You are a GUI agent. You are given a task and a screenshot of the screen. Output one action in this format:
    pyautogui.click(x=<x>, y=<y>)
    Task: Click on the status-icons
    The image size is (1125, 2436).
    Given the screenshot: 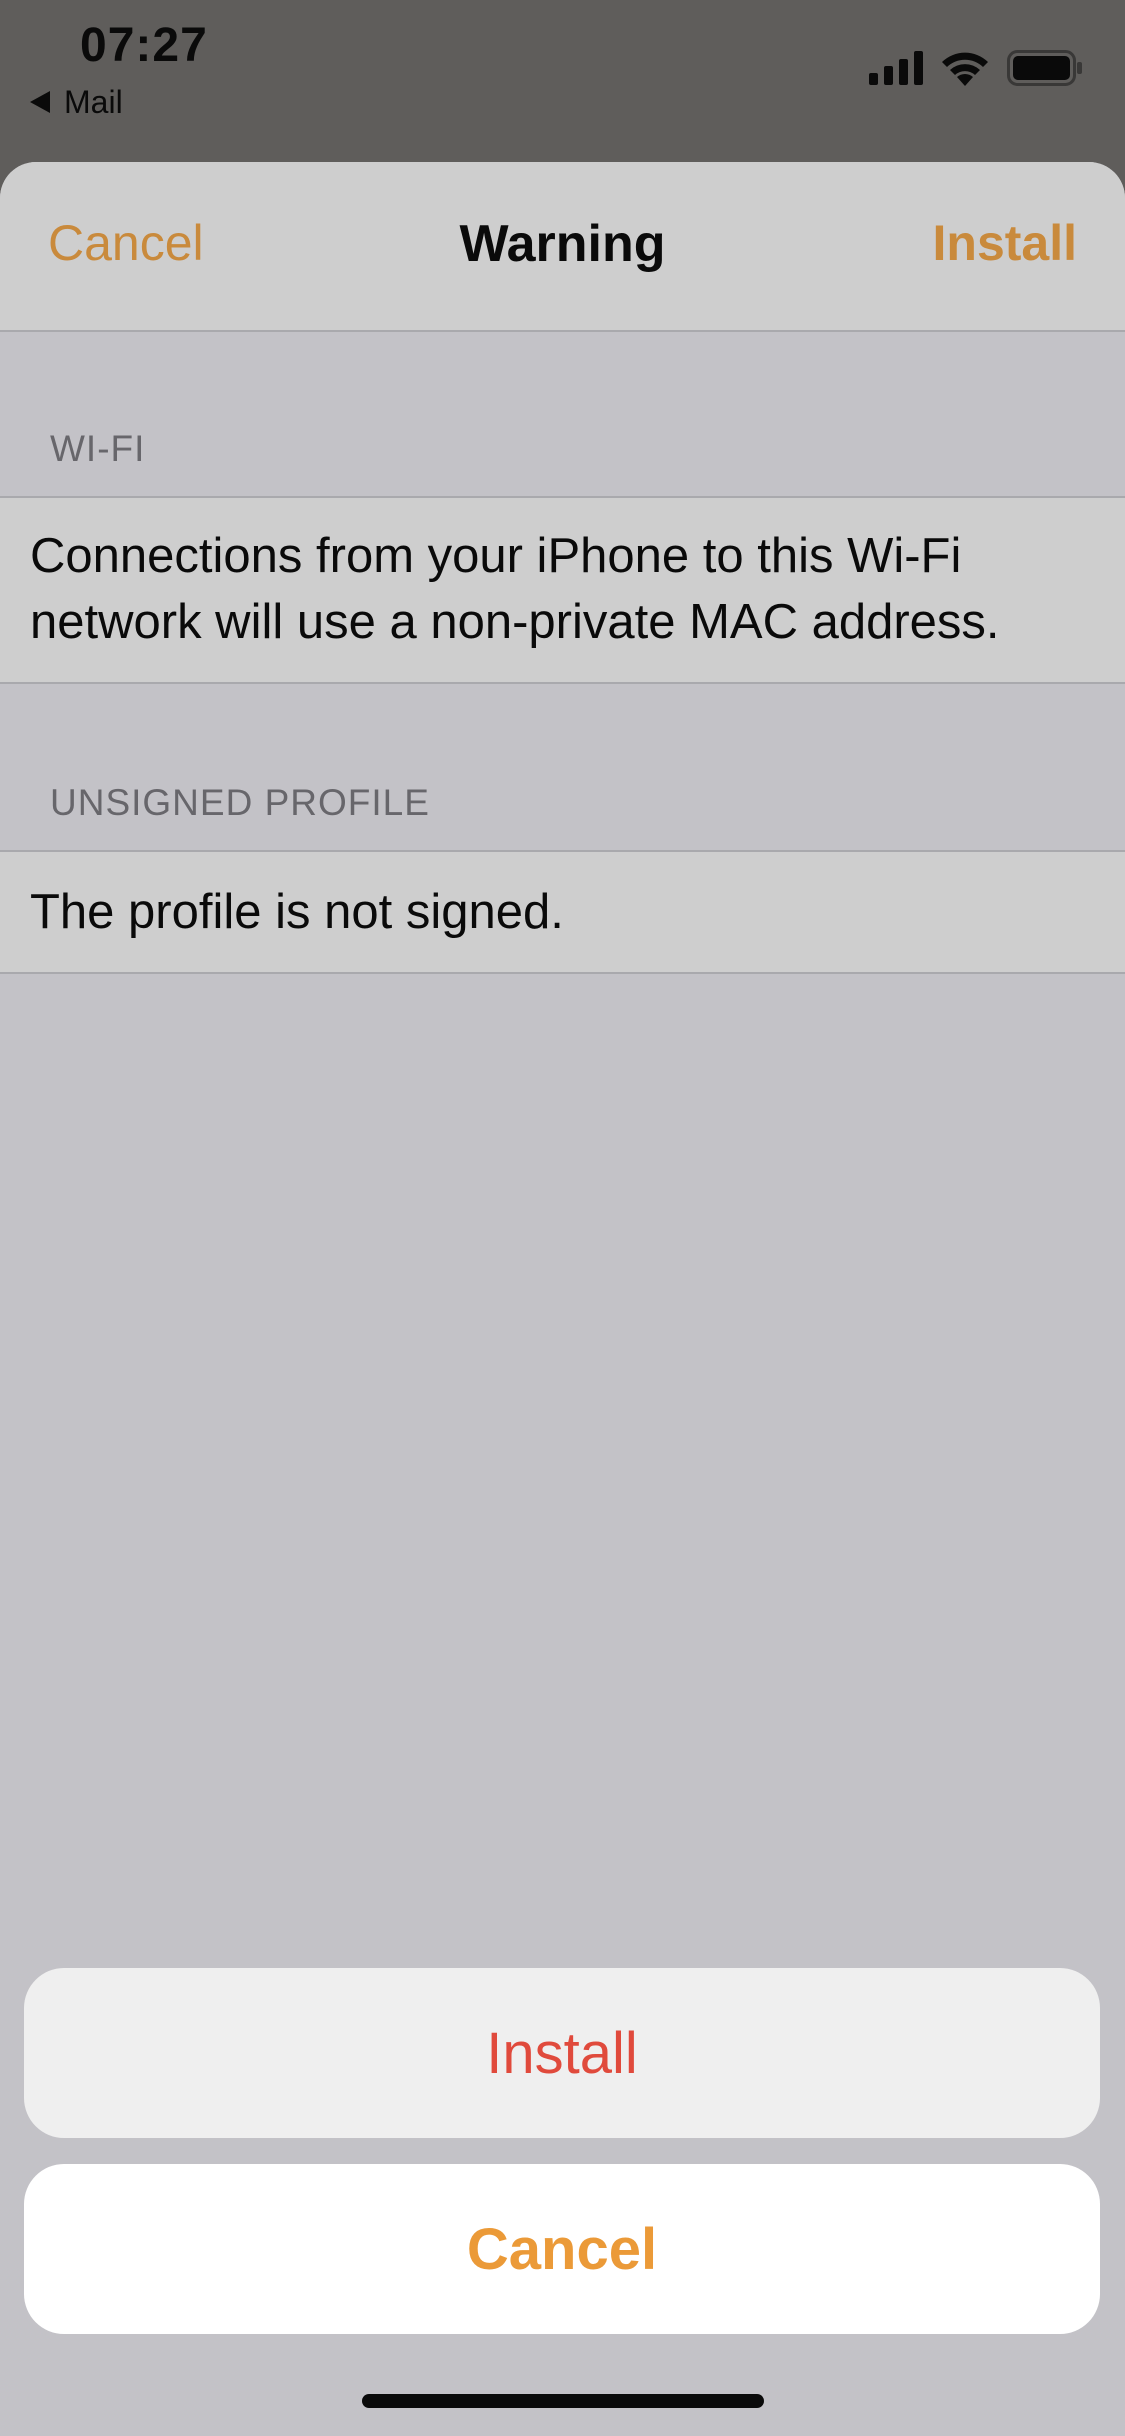 What is the action you would take?
    pyautogui.click(x=976, y=68)
    